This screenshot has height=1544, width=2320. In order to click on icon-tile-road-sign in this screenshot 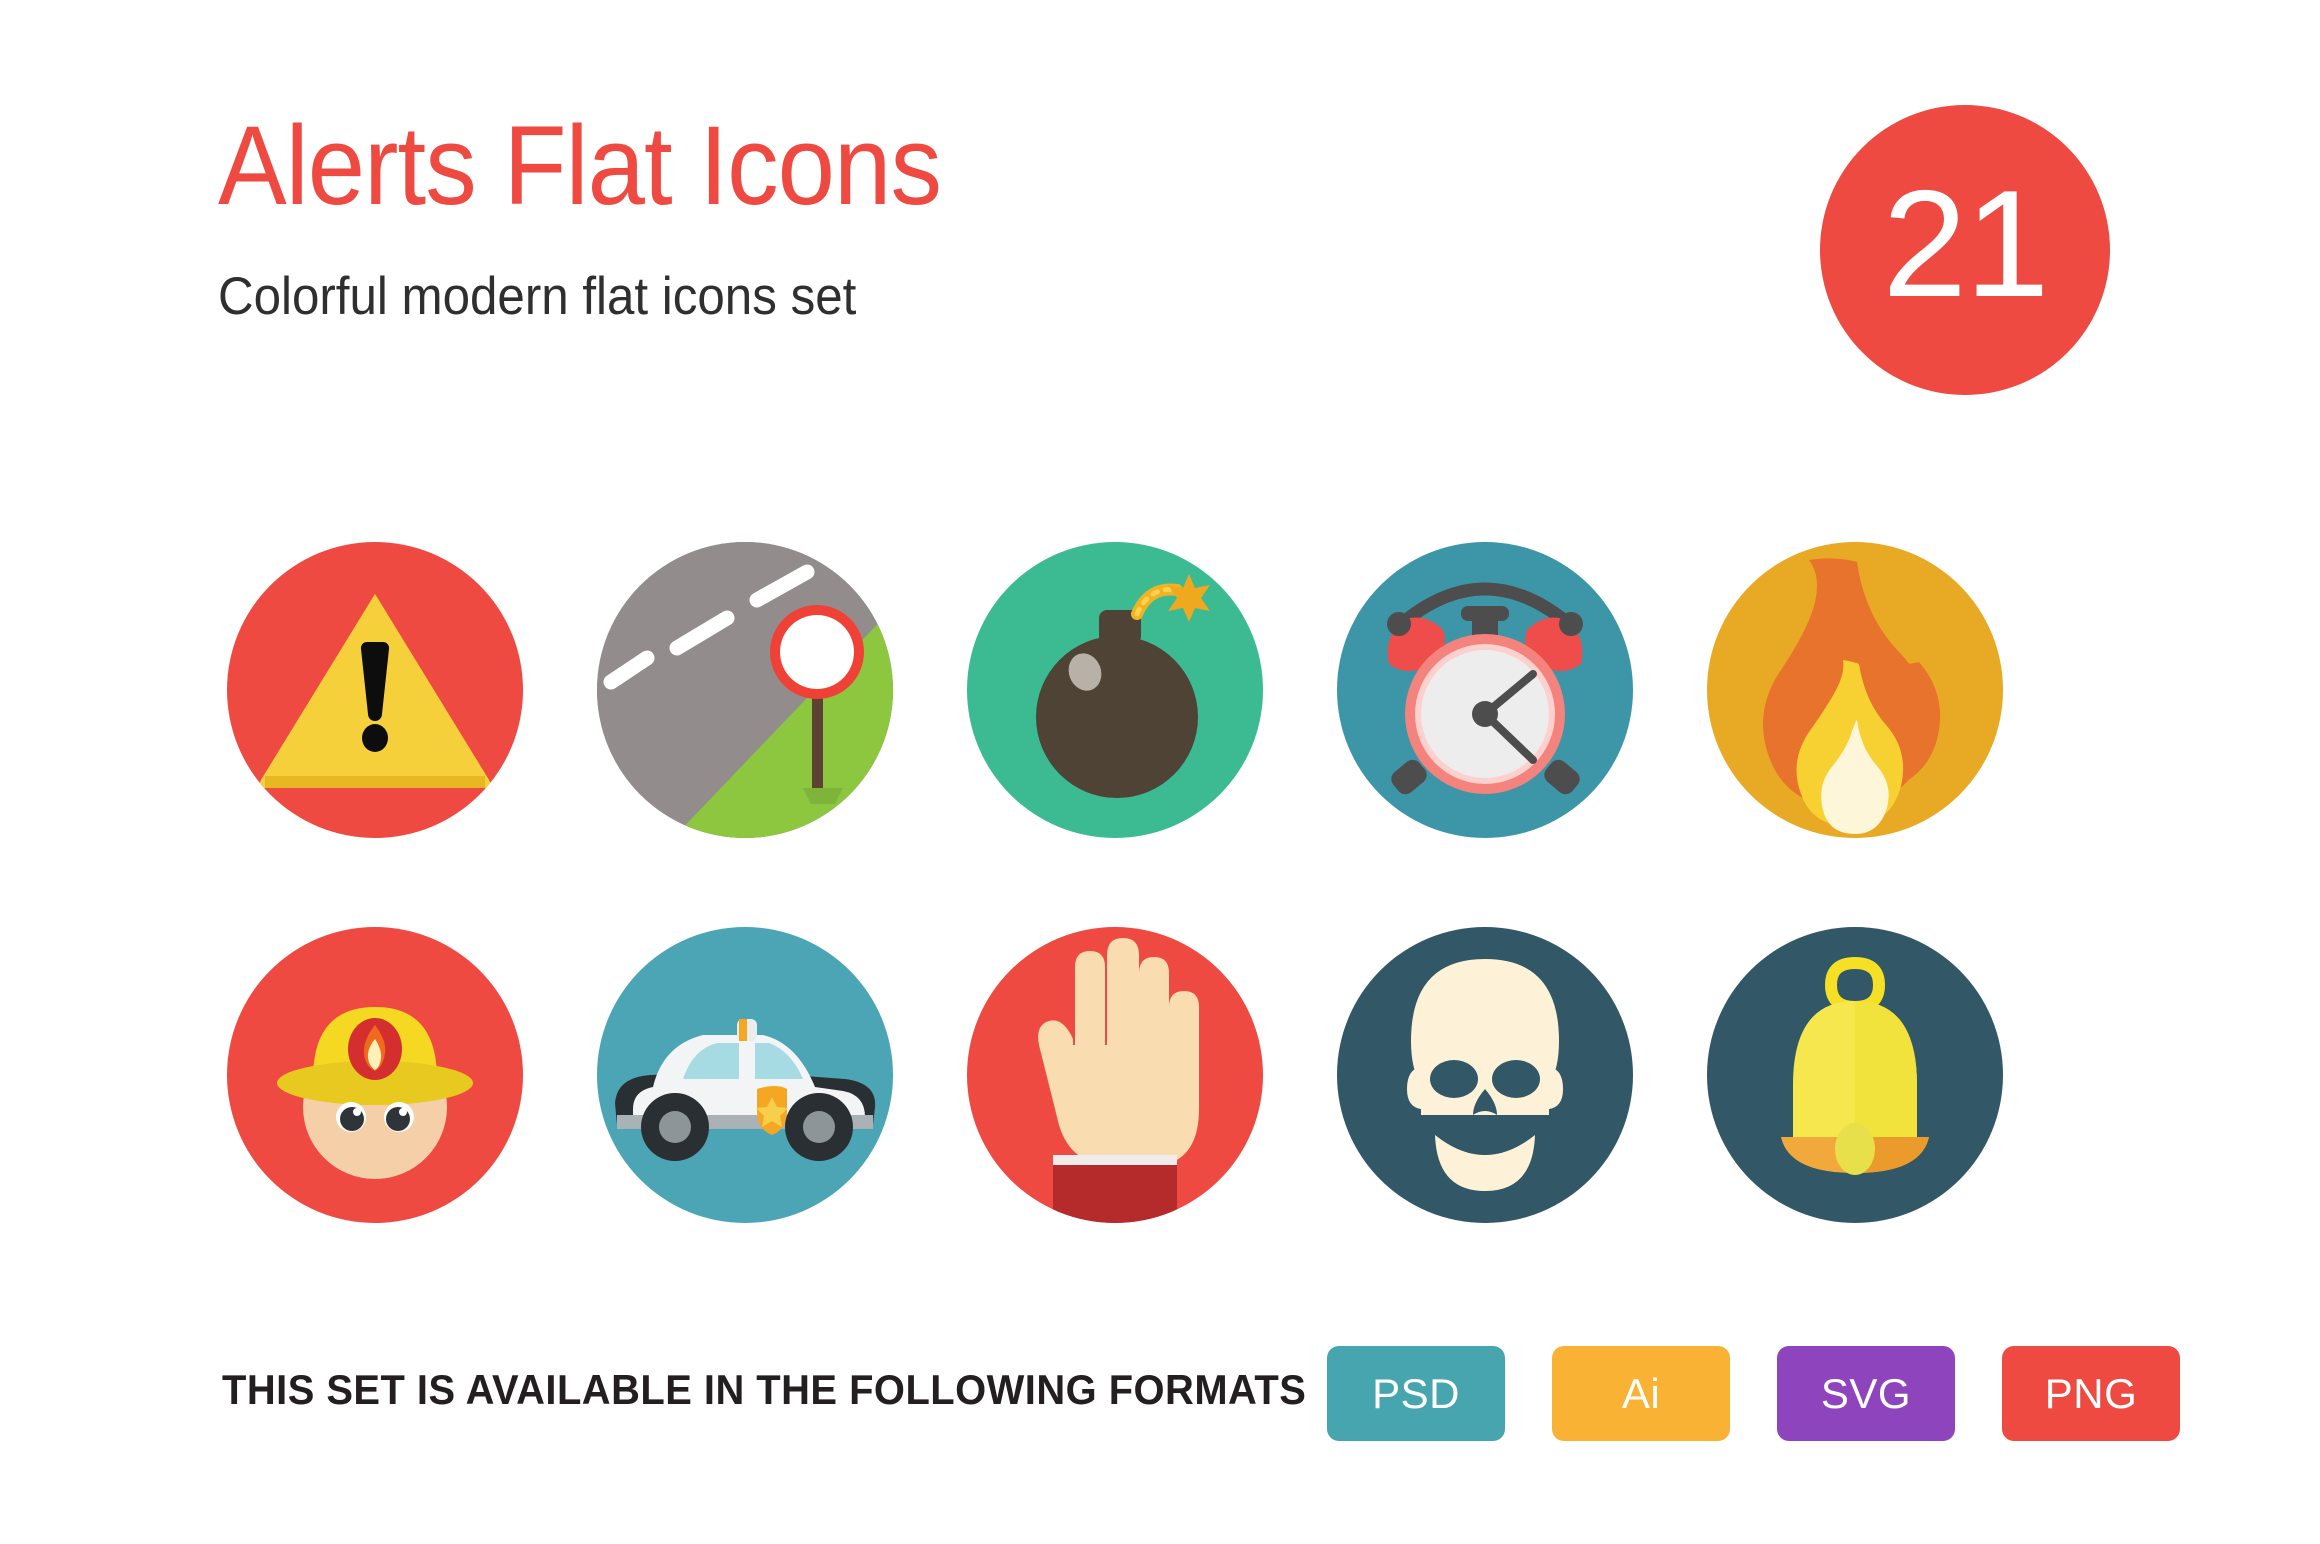, I will do `click(745, 690)`.